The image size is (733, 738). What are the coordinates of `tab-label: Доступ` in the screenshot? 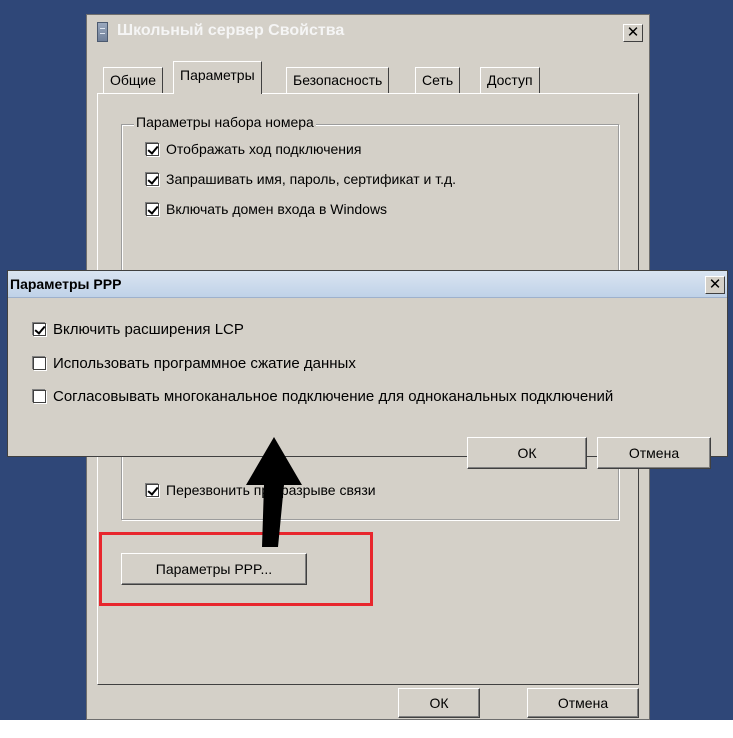 It's located at (510, 80).